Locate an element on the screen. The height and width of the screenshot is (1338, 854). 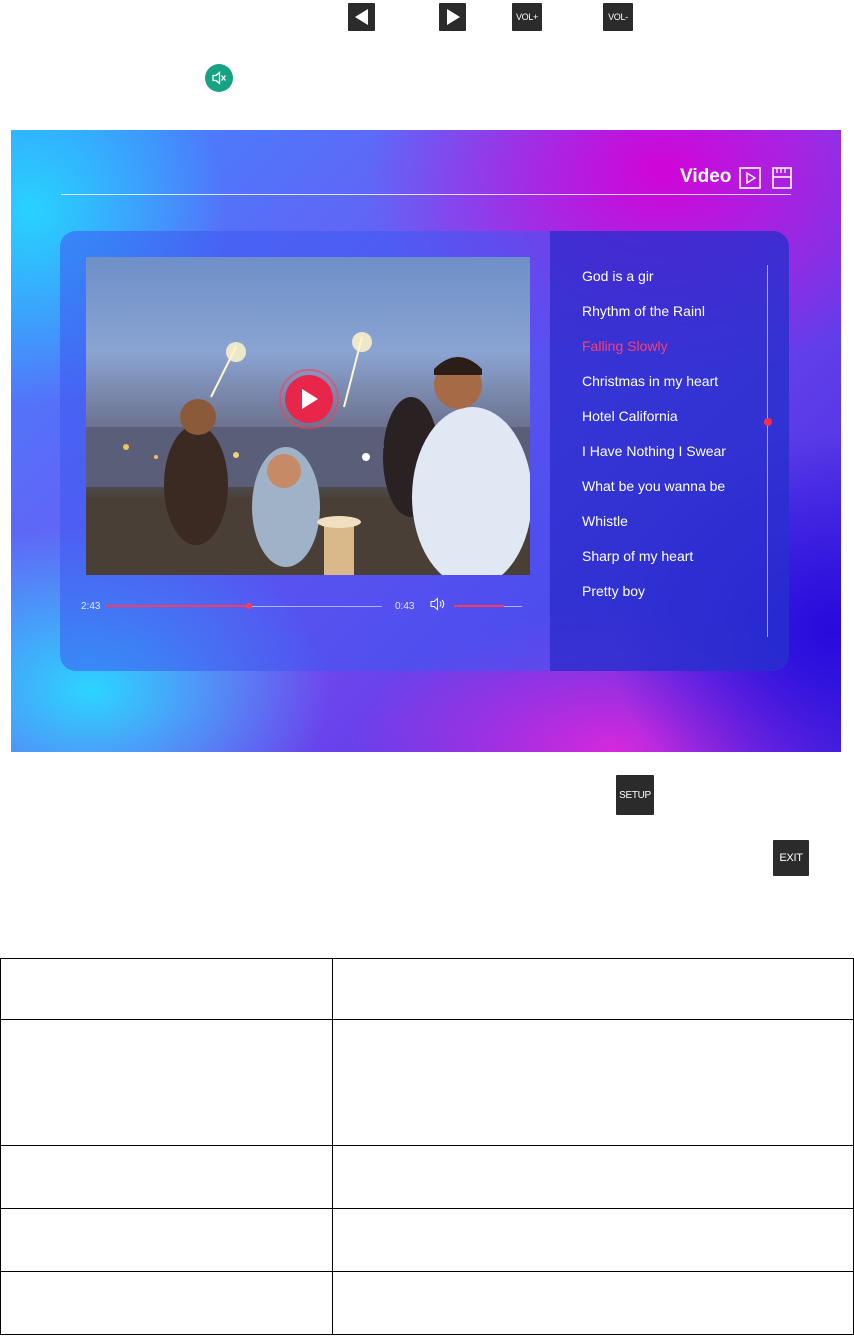
right-arrow-icon is located at coordinates (453, 17).